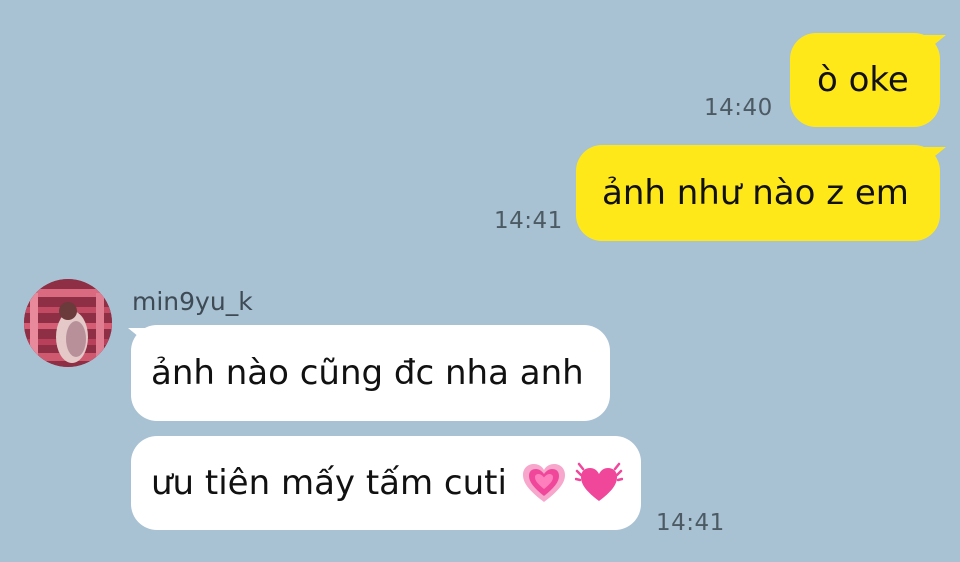 This screenshot has height=562, width=960. What do you see at coordinates (192, 301) in the screenshot?
I see `sender-name: min9yu_k` at bounding box center [192, 301].